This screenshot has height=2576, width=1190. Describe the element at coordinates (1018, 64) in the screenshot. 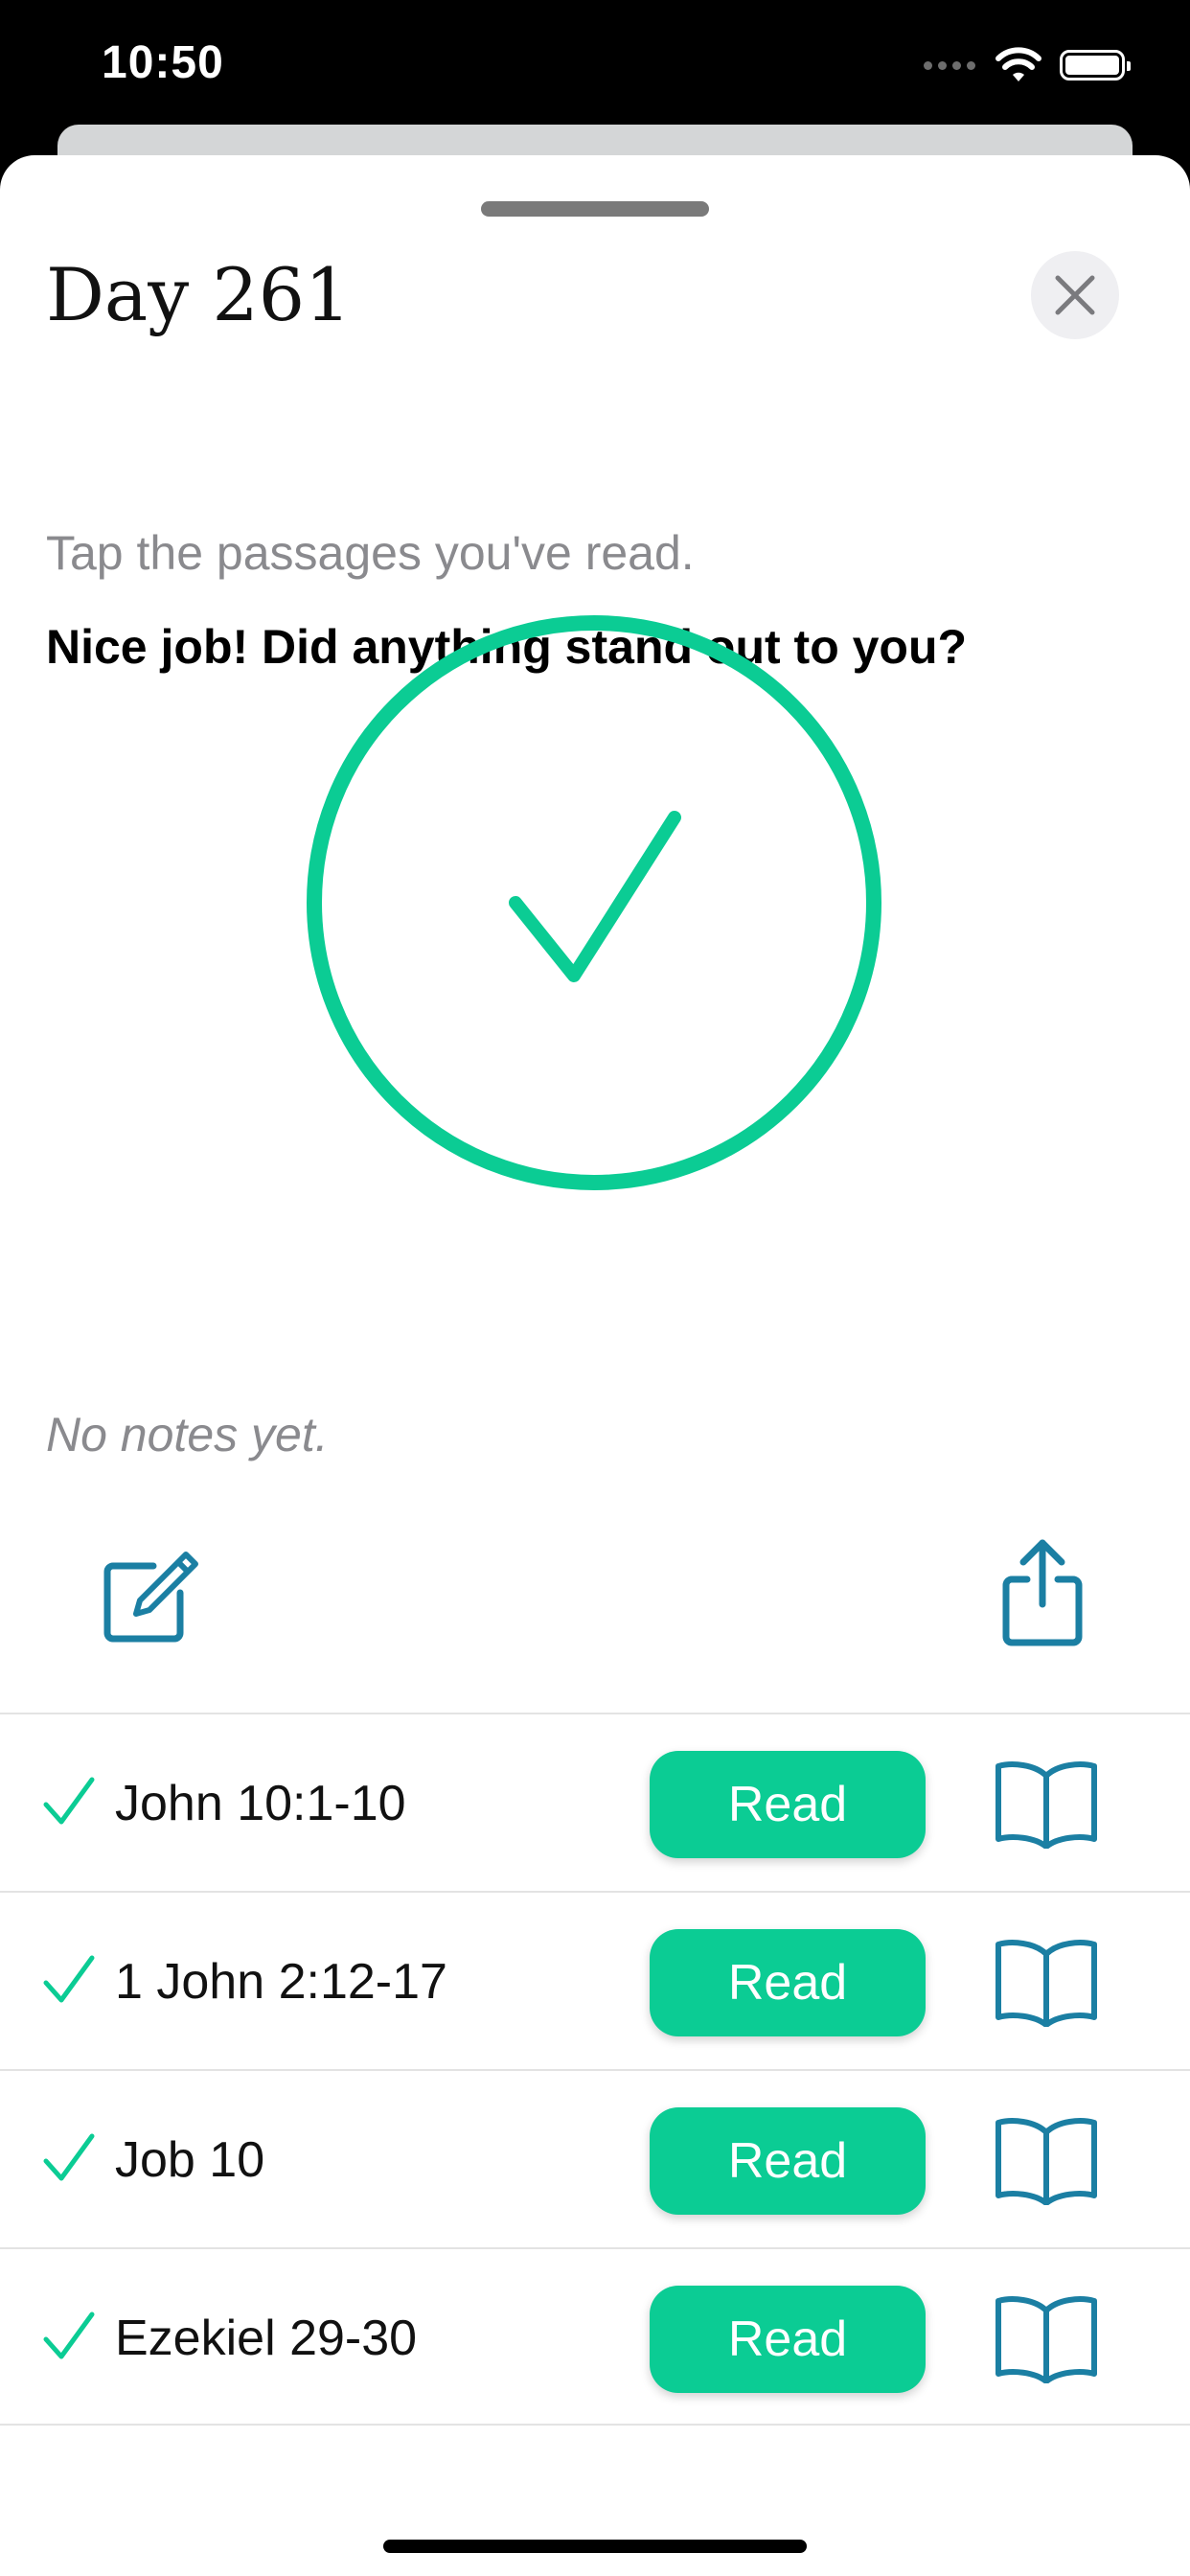

I see `wifi-icon` at that location.